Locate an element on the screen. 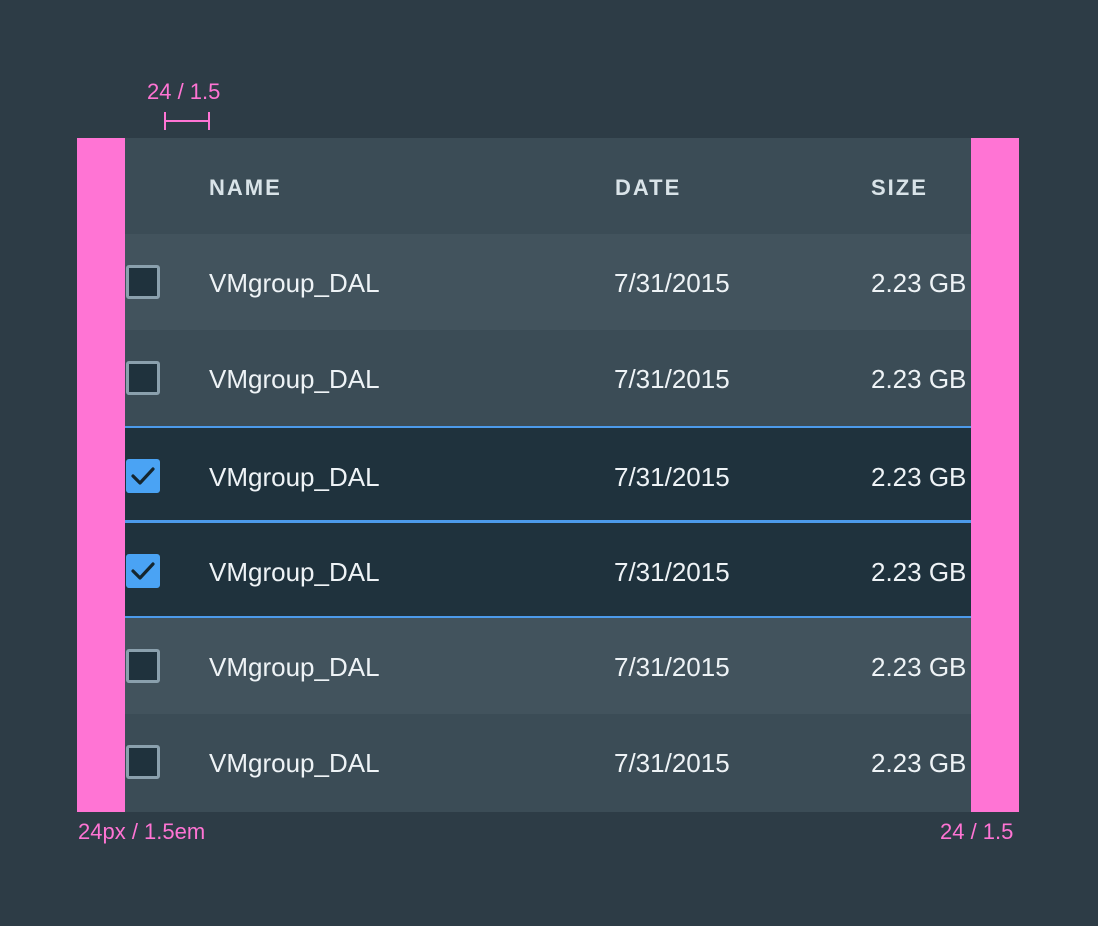 This screenshot has height=926, width=1098. measure-bracket is located at coordinates (187, 121).